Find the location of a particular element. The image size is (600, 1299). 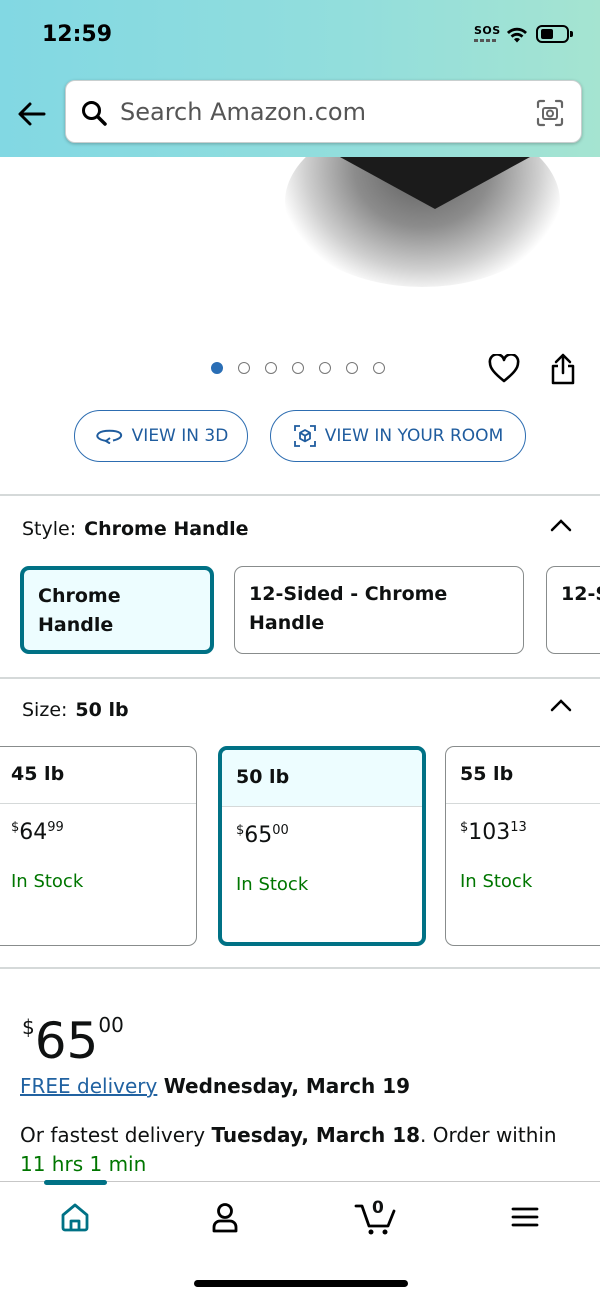

fastest-delivery-date: Tuesday, March 18 is located at coordinates (316, 1135).